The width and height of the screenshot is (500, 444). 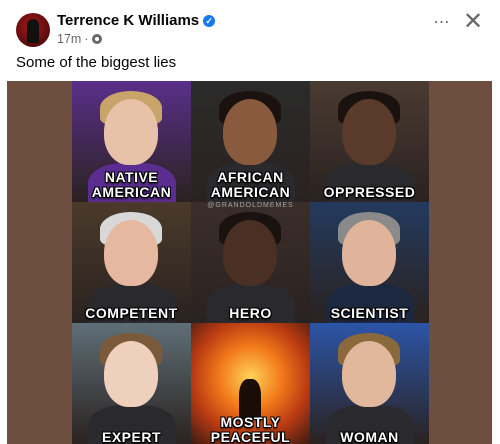 I want to click on verified-badge-icon: ✓, so click(x=209, y=21).